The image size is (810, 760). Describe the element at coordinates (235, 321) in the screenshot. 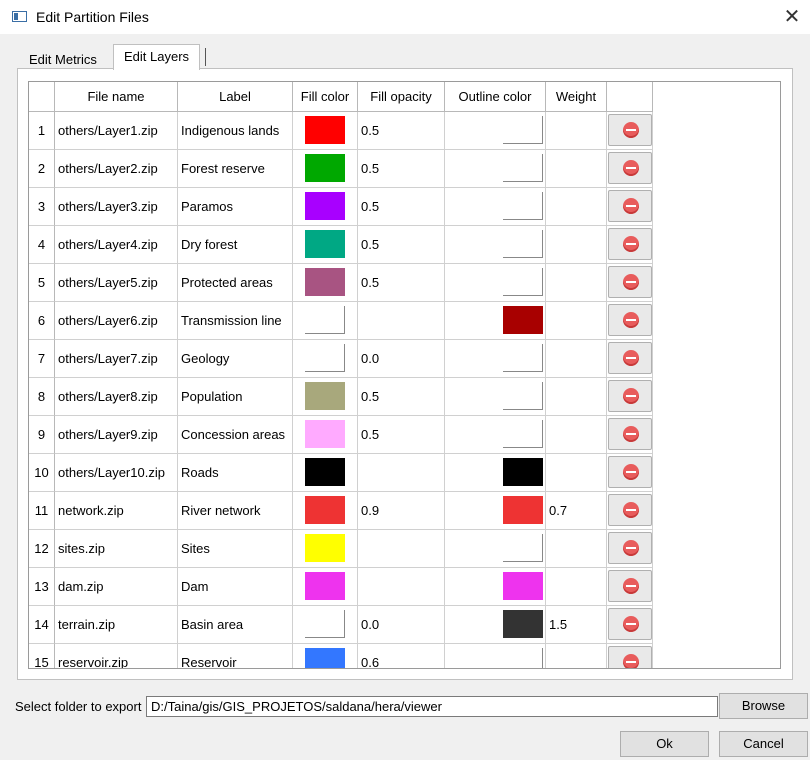

I see `label-cell: Transmission line` at that location.